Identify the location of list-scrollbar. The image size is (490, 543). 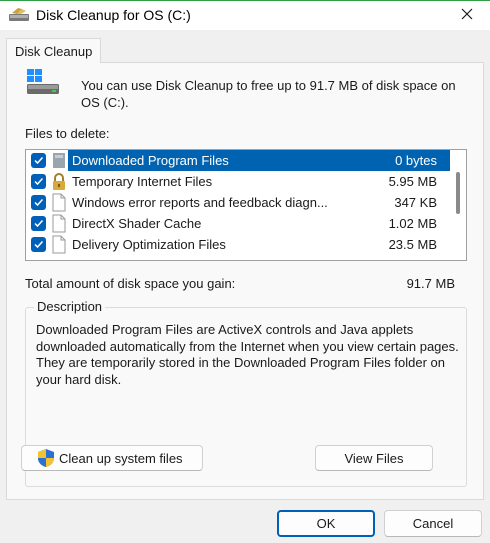
(458, 205).